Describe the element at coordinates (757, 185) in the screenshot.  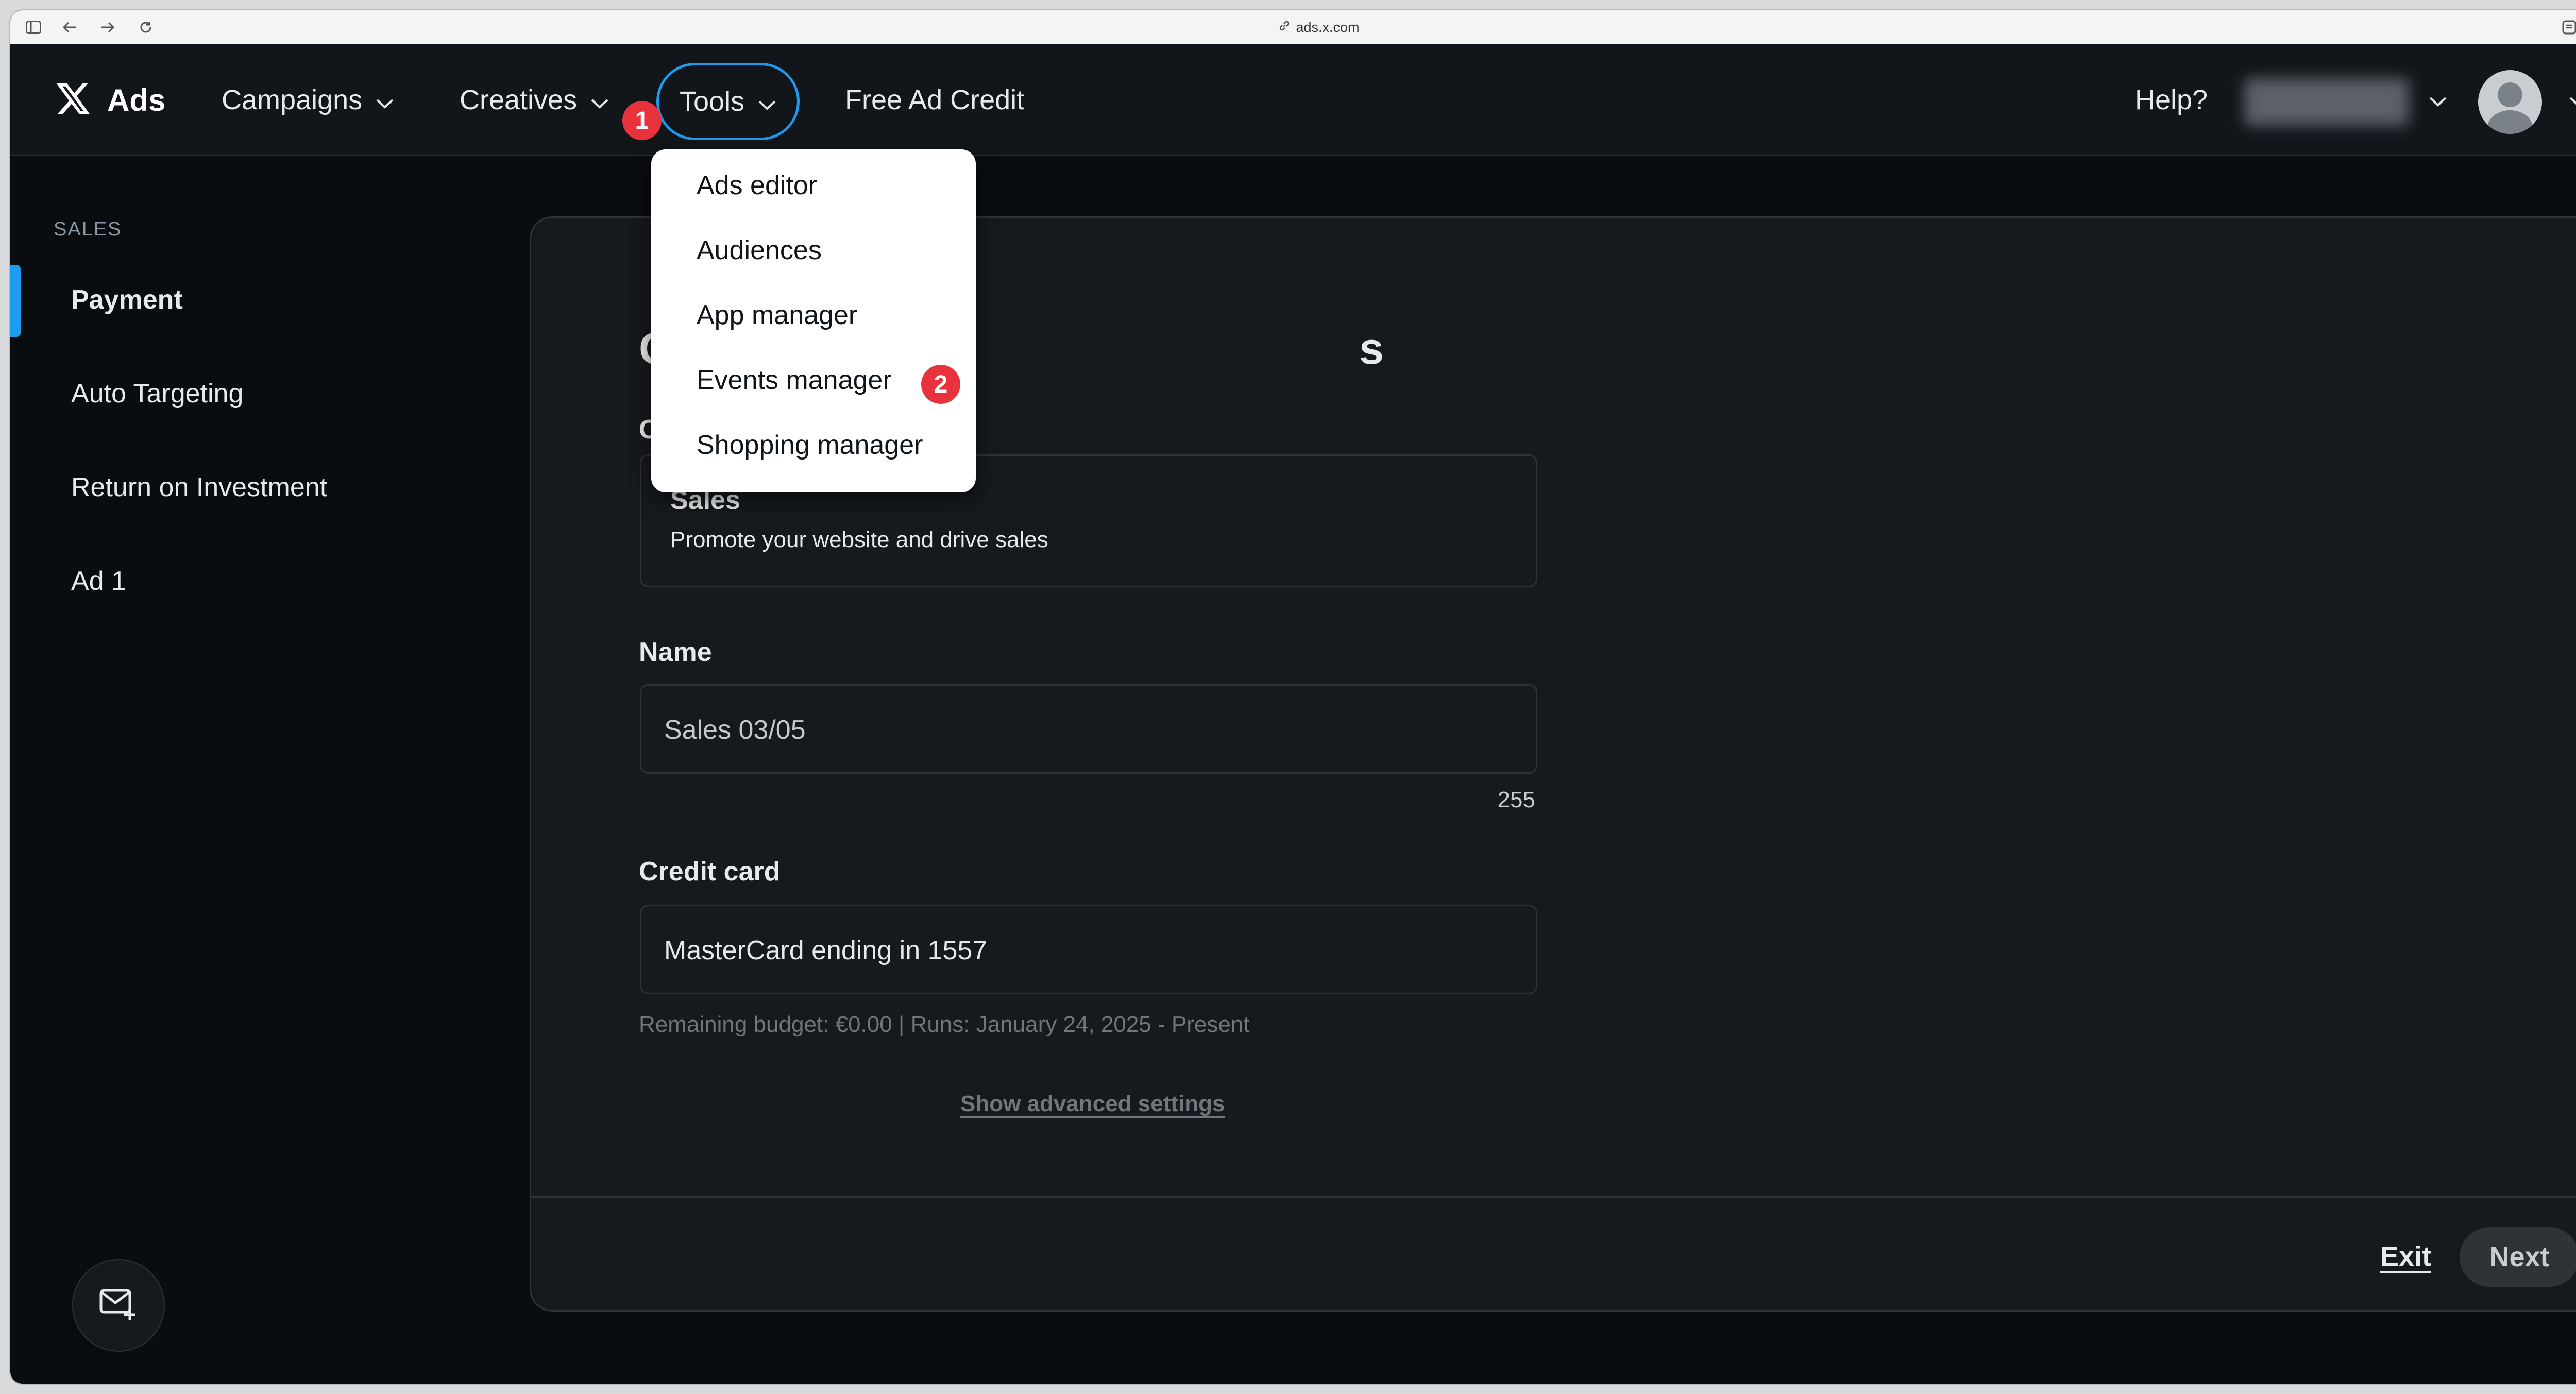
I see `menu-item-ads-editor: Ads editor` at that location.